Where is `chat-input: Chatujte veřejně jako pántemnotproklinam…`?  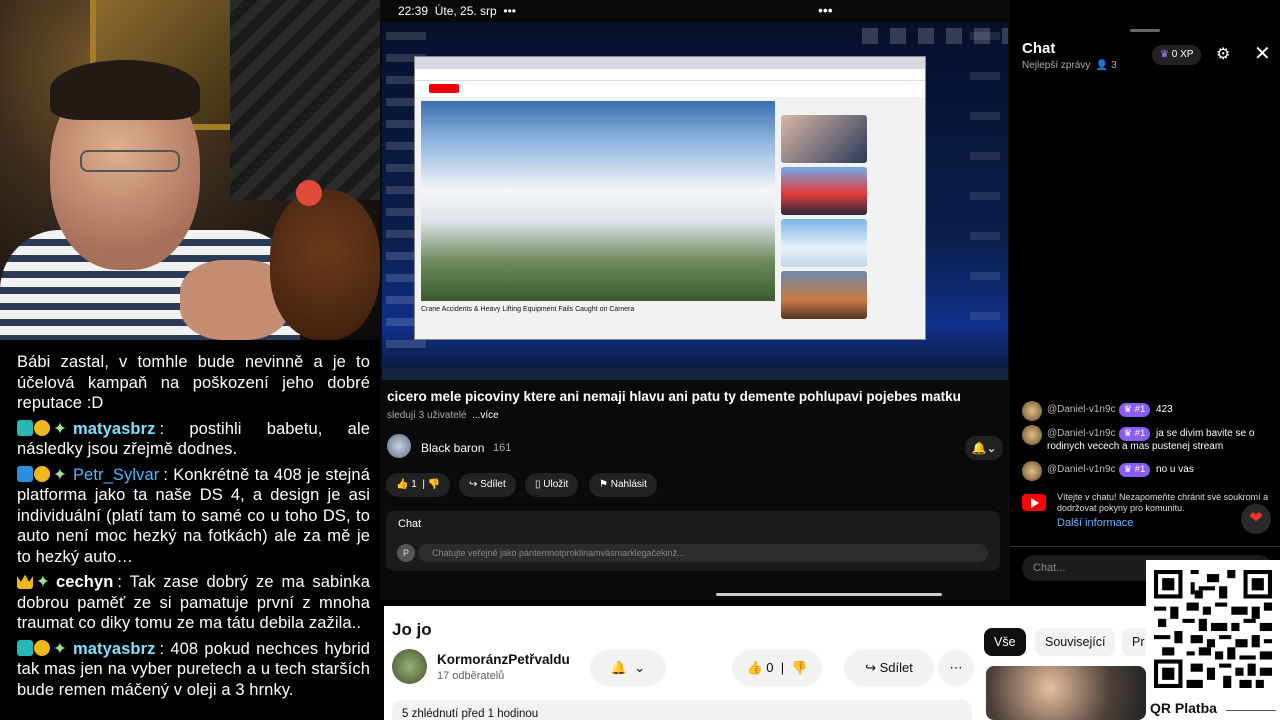
chat-input: Chatujte veřejně jako pántemnotproklinam… is located at coordinates (703, 553).